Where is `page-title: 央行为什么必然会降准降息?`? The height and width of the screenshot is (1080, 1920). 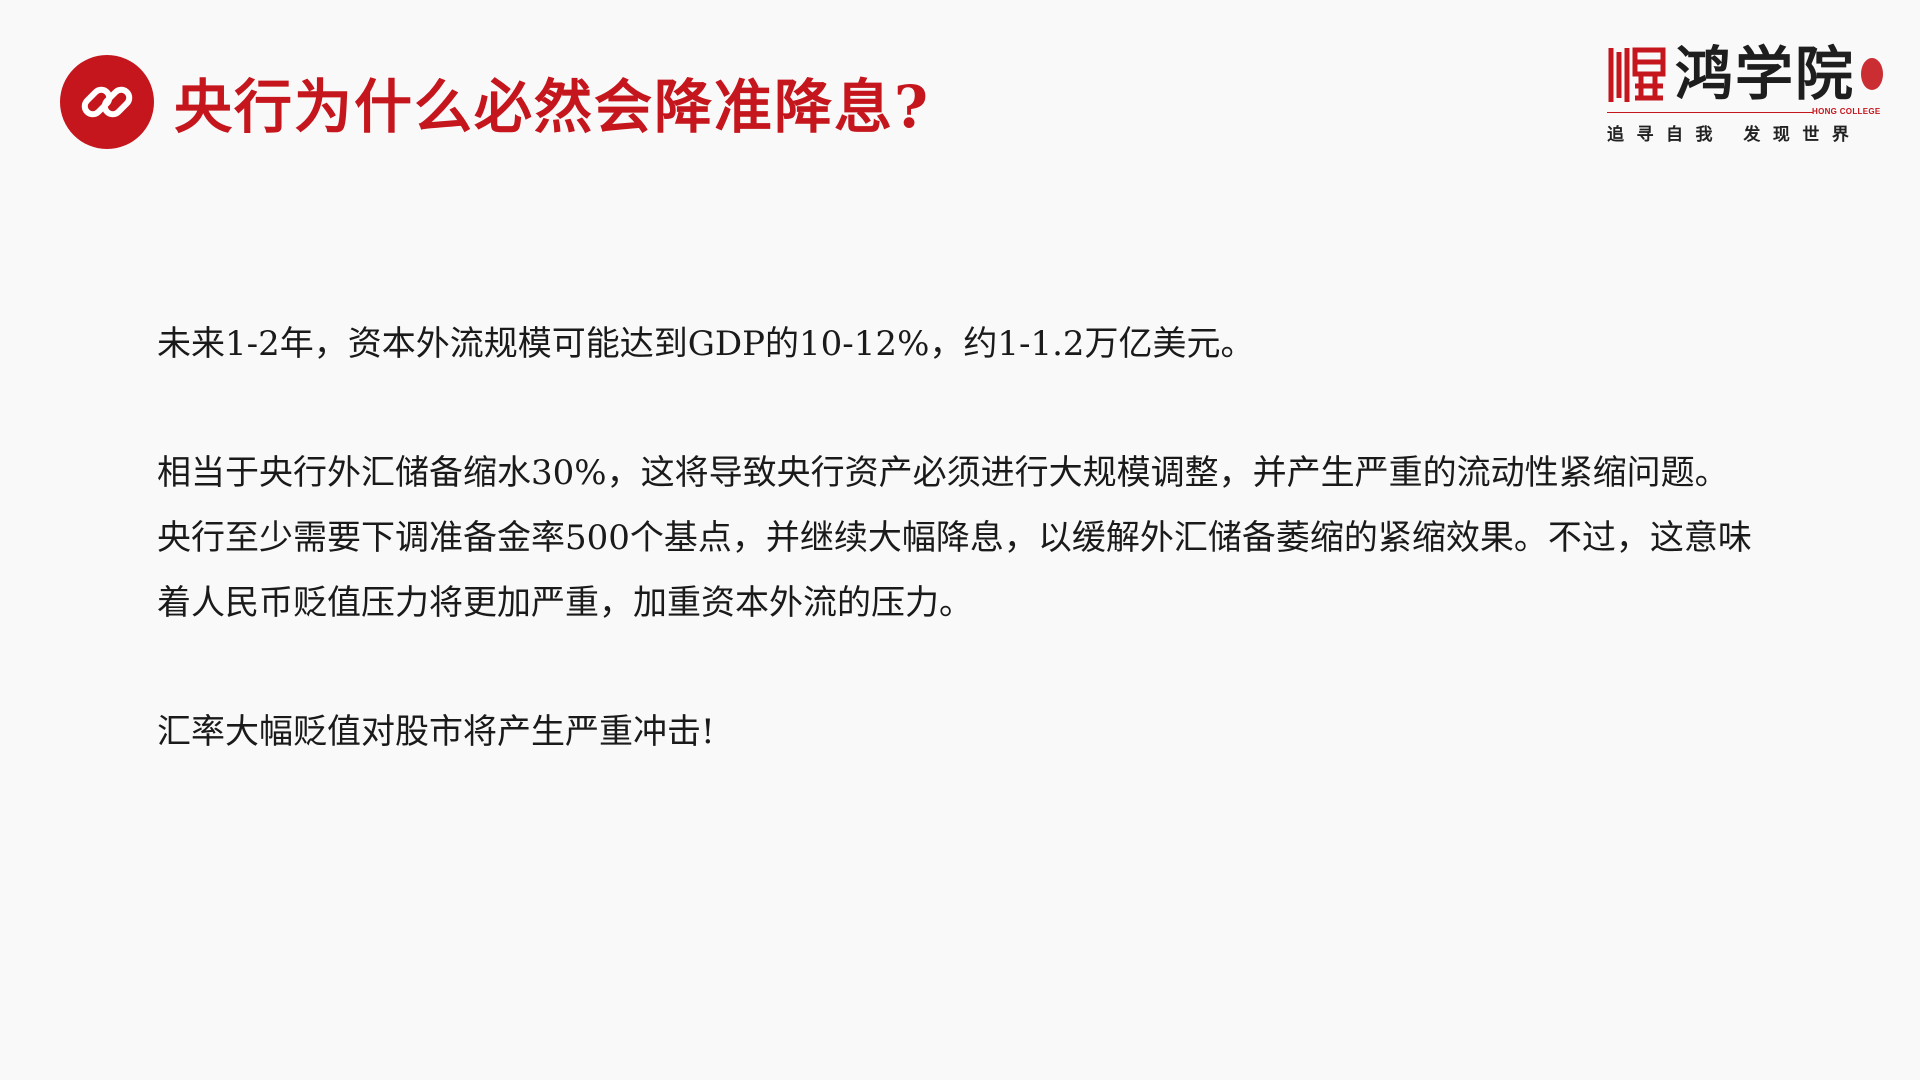
page-title: 央行为什么必然会降准降息? is located at coordinates (552, 107).